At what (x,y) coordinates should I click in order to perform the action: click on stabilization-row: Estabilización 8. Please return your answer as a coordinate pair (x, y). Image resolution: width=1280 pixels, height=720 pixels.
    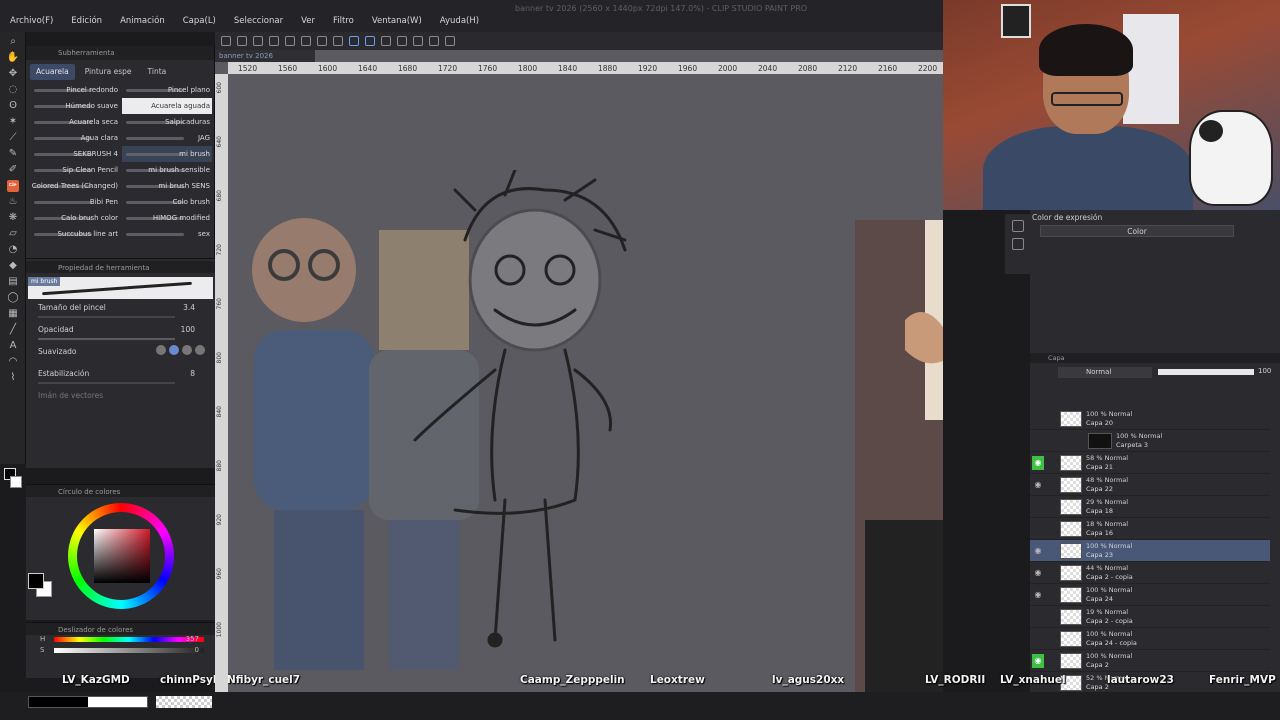
    Looking at the image, I should click on (120, 376).